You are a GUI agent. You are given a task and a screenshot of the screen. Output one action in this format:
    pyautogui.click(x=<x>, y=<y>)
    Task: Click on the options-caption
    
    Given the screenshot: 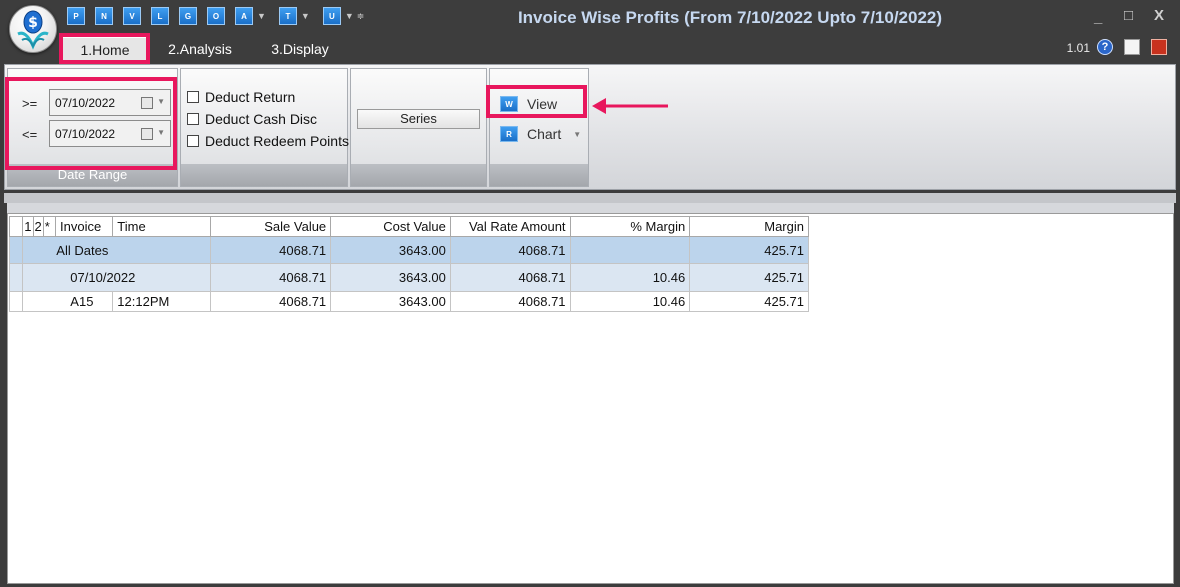 What is the action you would take?
    pyautogui.click(x=264, y=175)
    